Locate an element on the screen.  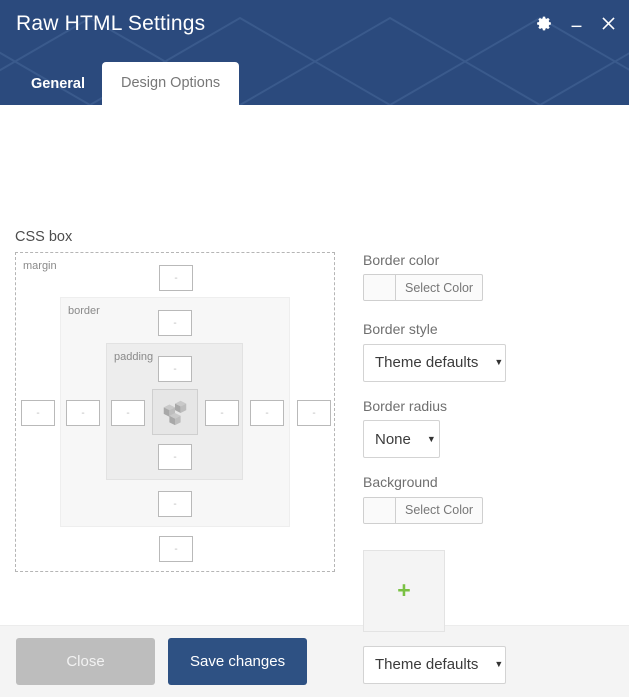
save-changes-button: Save changes is located at coordinates (238, 661).